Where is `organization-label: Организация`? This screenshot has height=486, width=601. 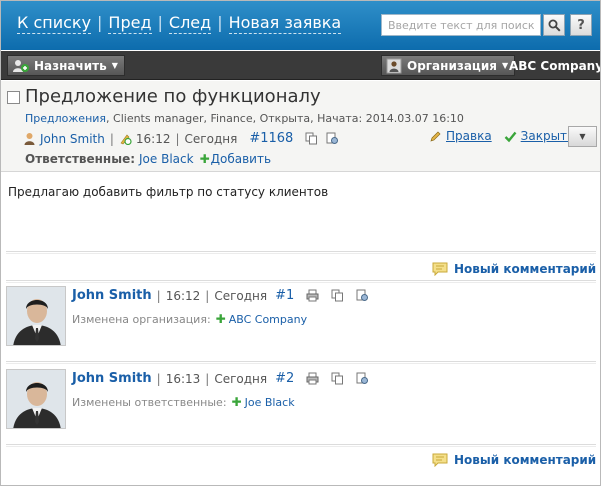
organization-label: Организация is located at coordinates (452, 65).